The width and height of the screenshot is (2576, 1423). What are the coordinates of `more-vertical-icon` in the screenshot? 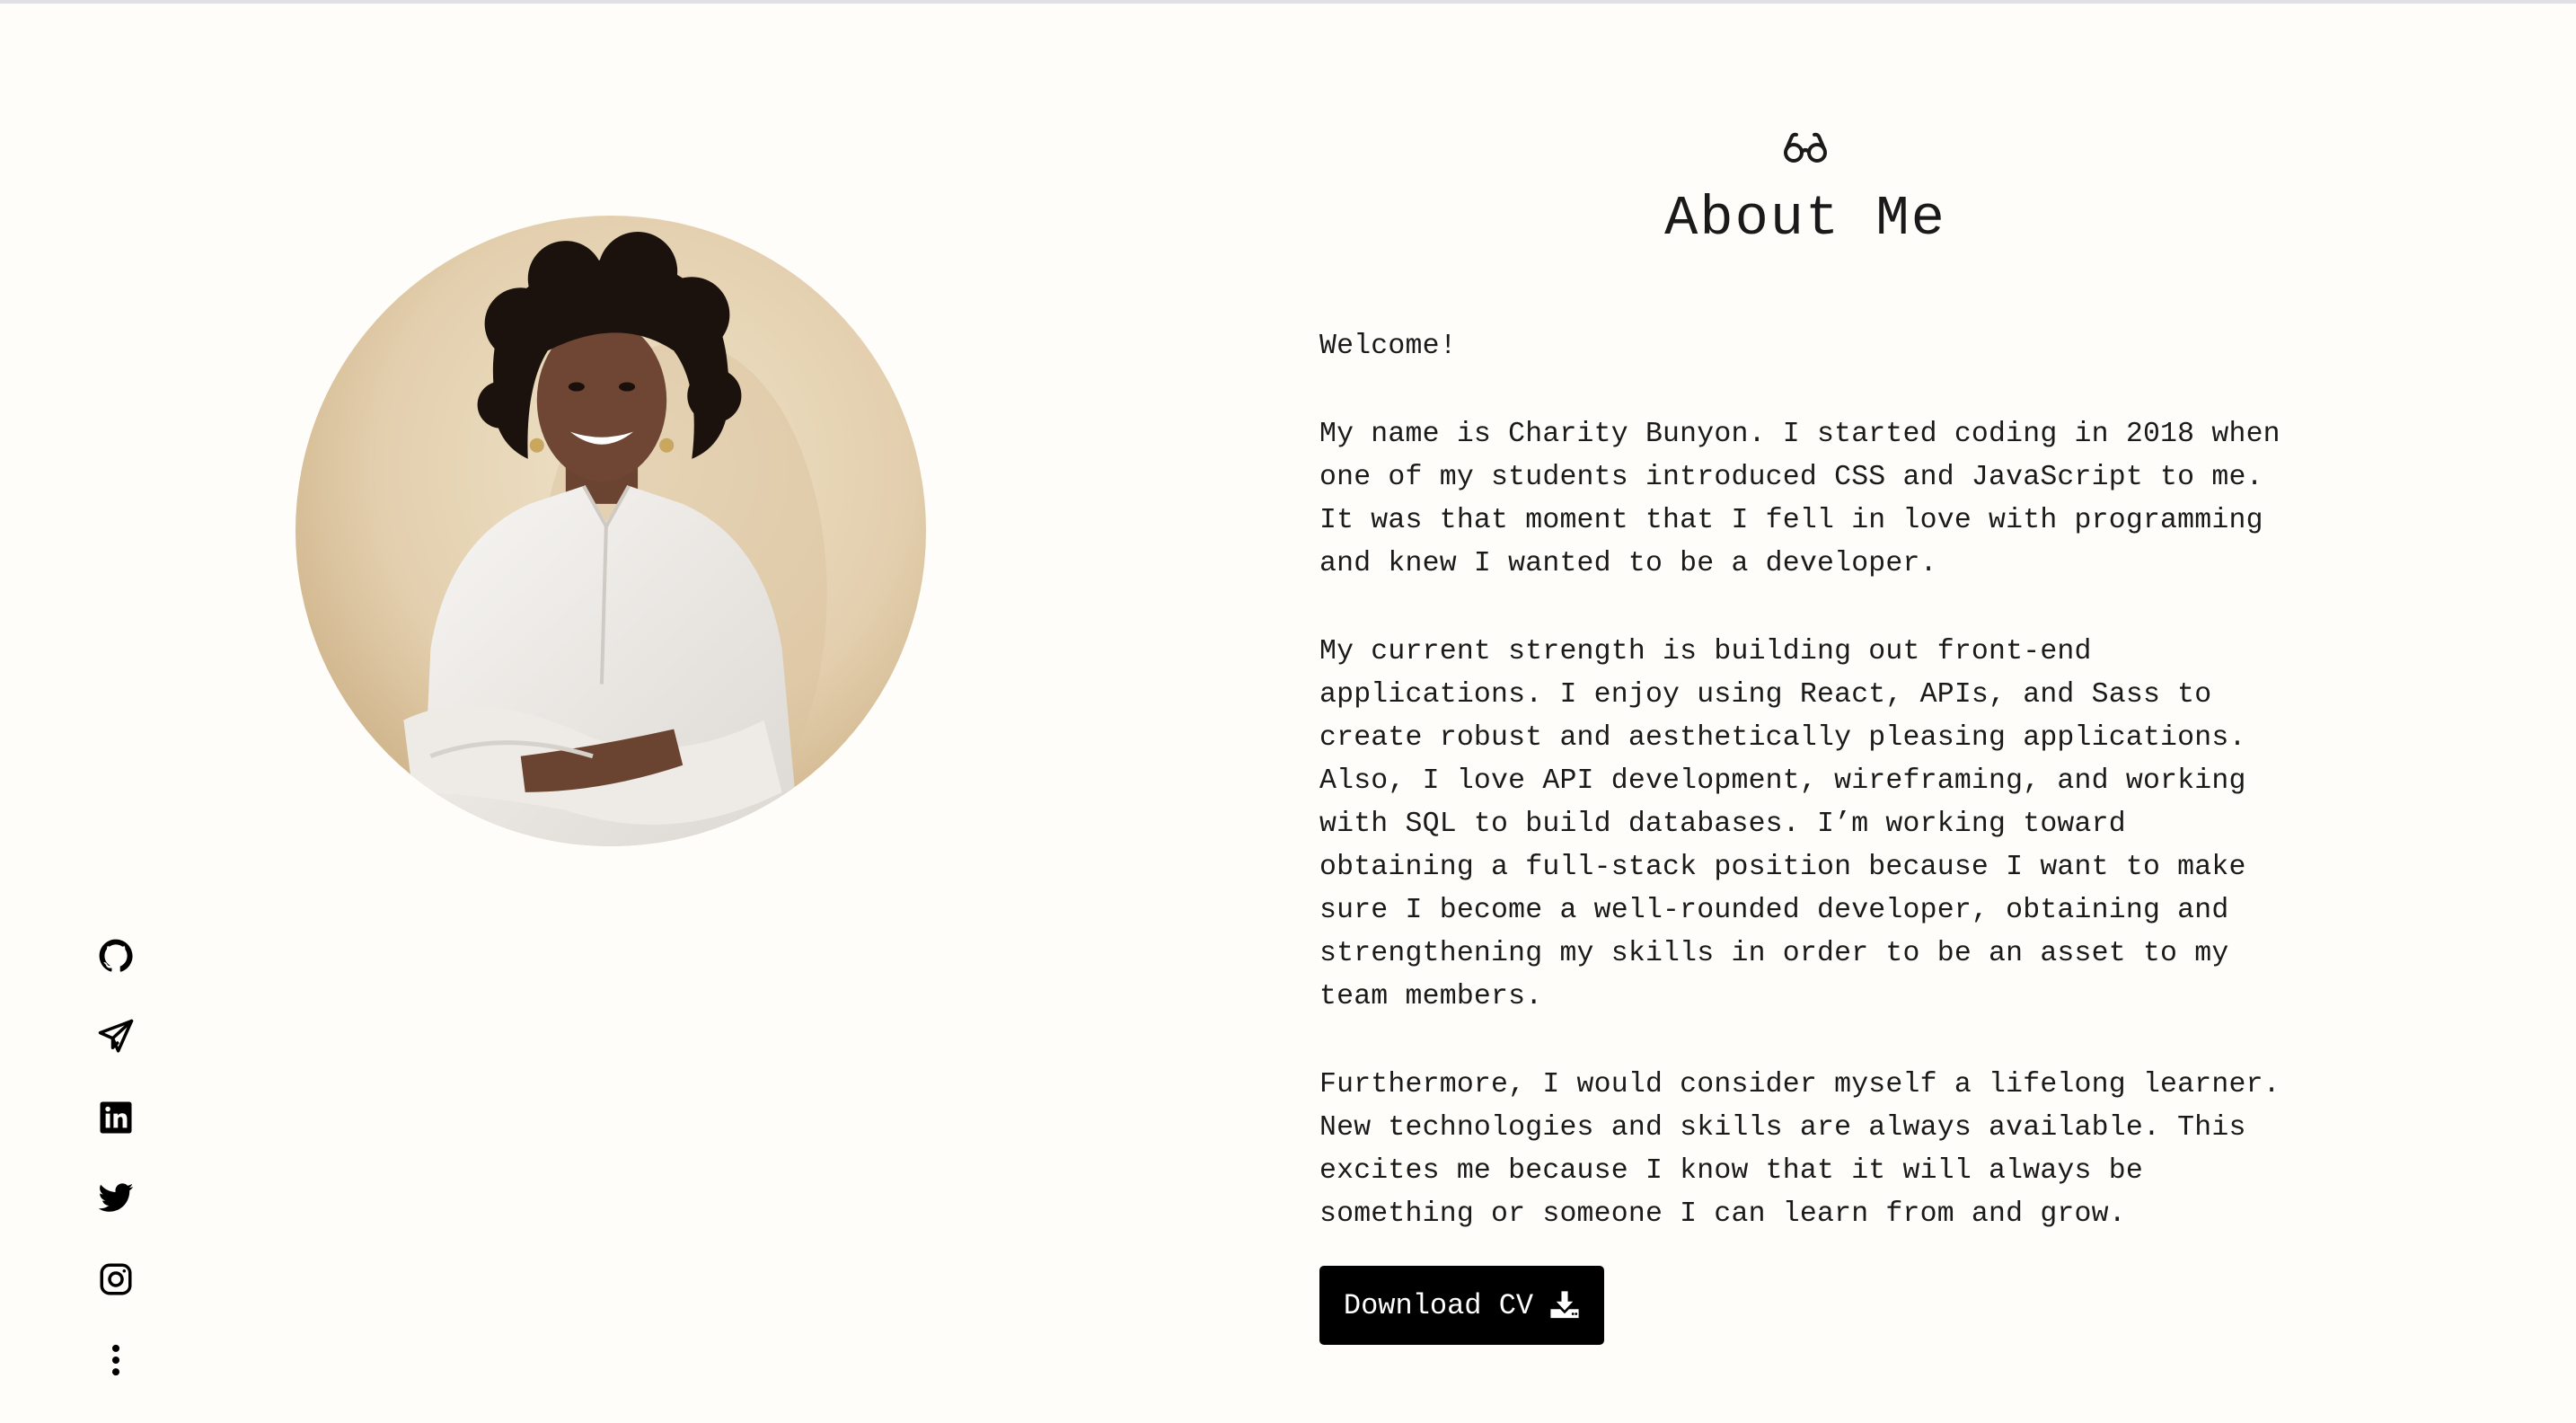 It's located at (116, 1360).